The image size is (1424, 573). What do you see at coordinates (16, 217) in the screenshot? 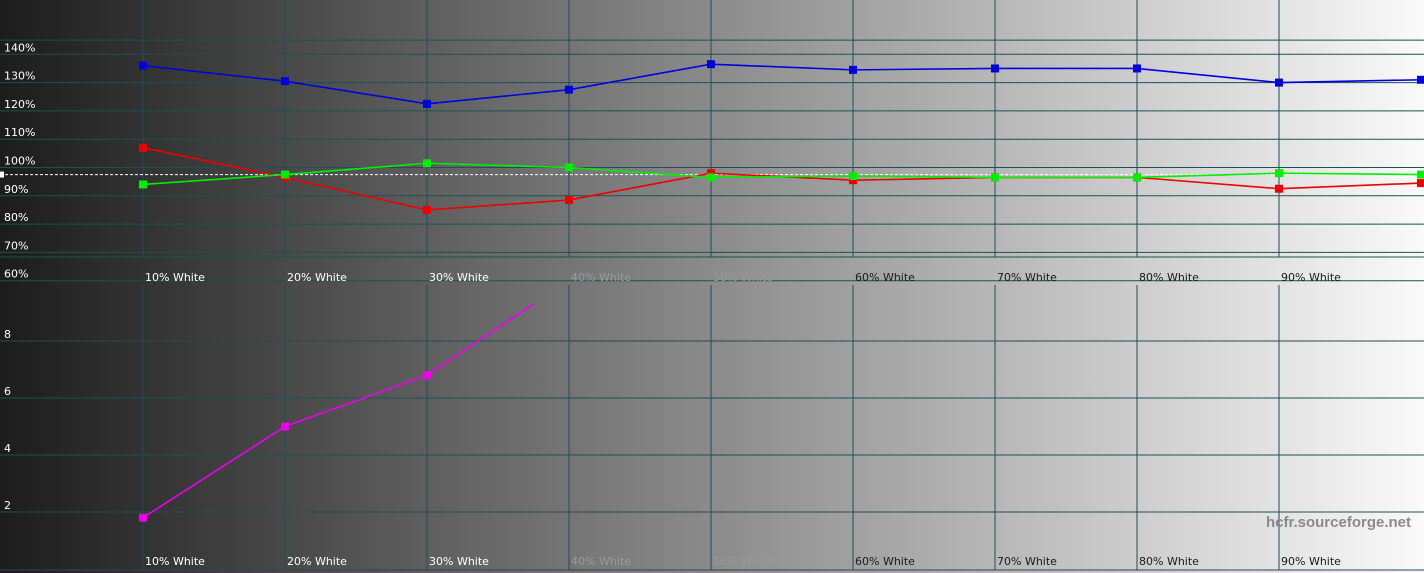
I see `y-tick-label: 80%` at bounding box center [16, 217].